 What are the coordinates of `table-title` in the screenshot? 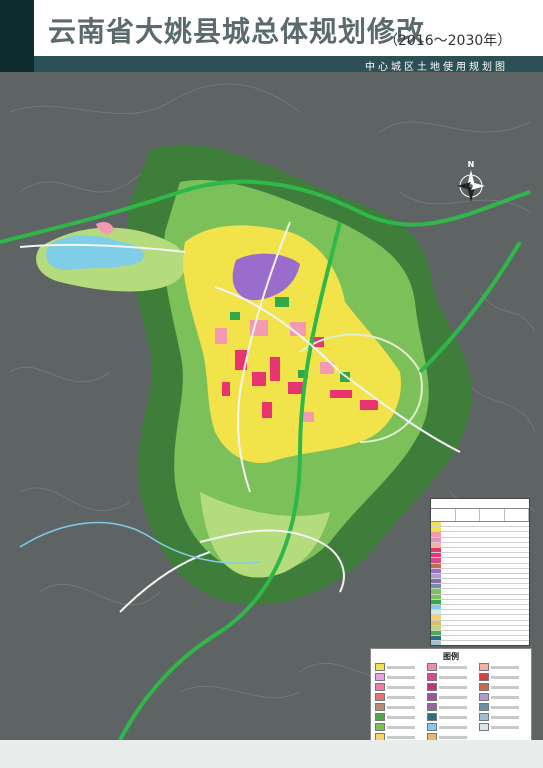 It's located at (480, 503).